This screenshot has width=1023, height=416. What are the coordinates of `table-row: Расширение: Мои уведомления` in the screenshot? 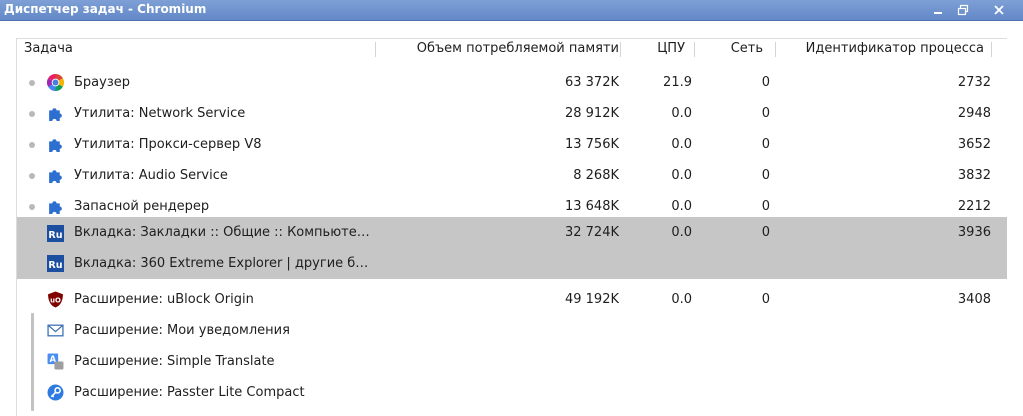 It's located at (512, 330).